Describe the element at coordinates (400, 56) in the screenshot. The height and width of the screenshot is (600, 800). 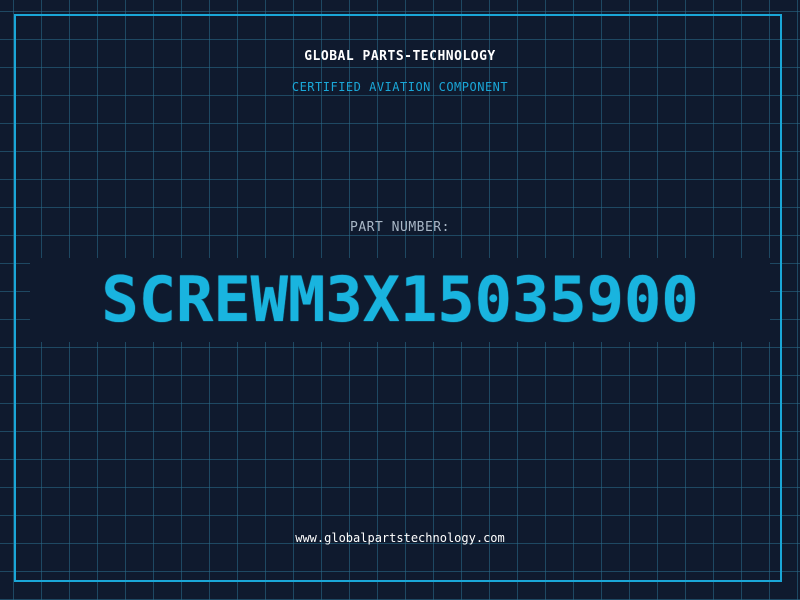
I see `company-name: GLOBAL PARTS-TECHNOLOGY` at that location.